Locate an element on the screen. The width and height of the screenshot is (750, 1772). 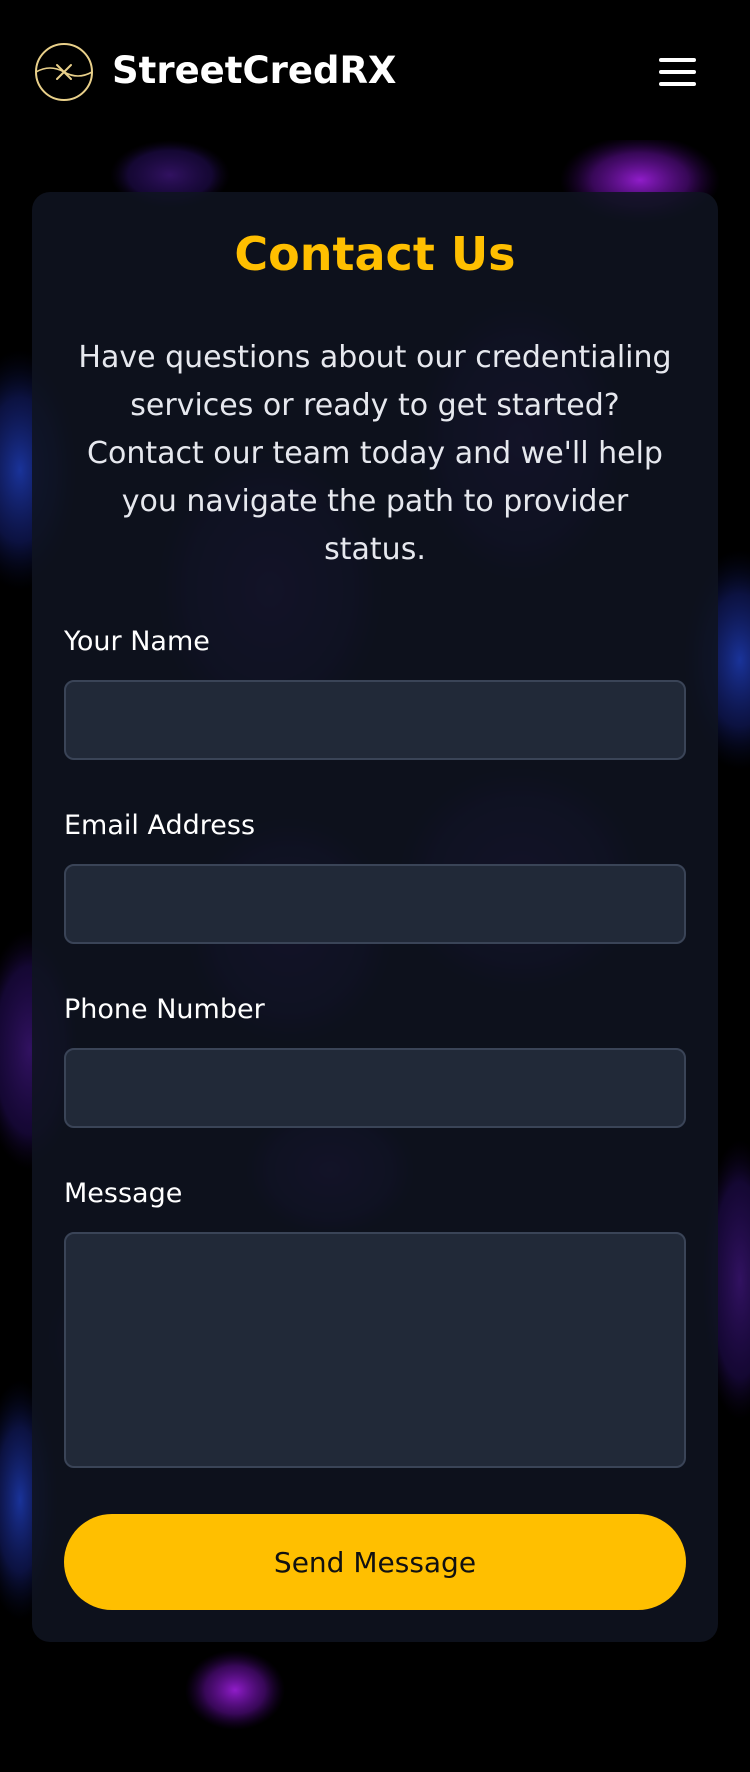
phone-label: Phone Number is located at coordinates (164, 1009).